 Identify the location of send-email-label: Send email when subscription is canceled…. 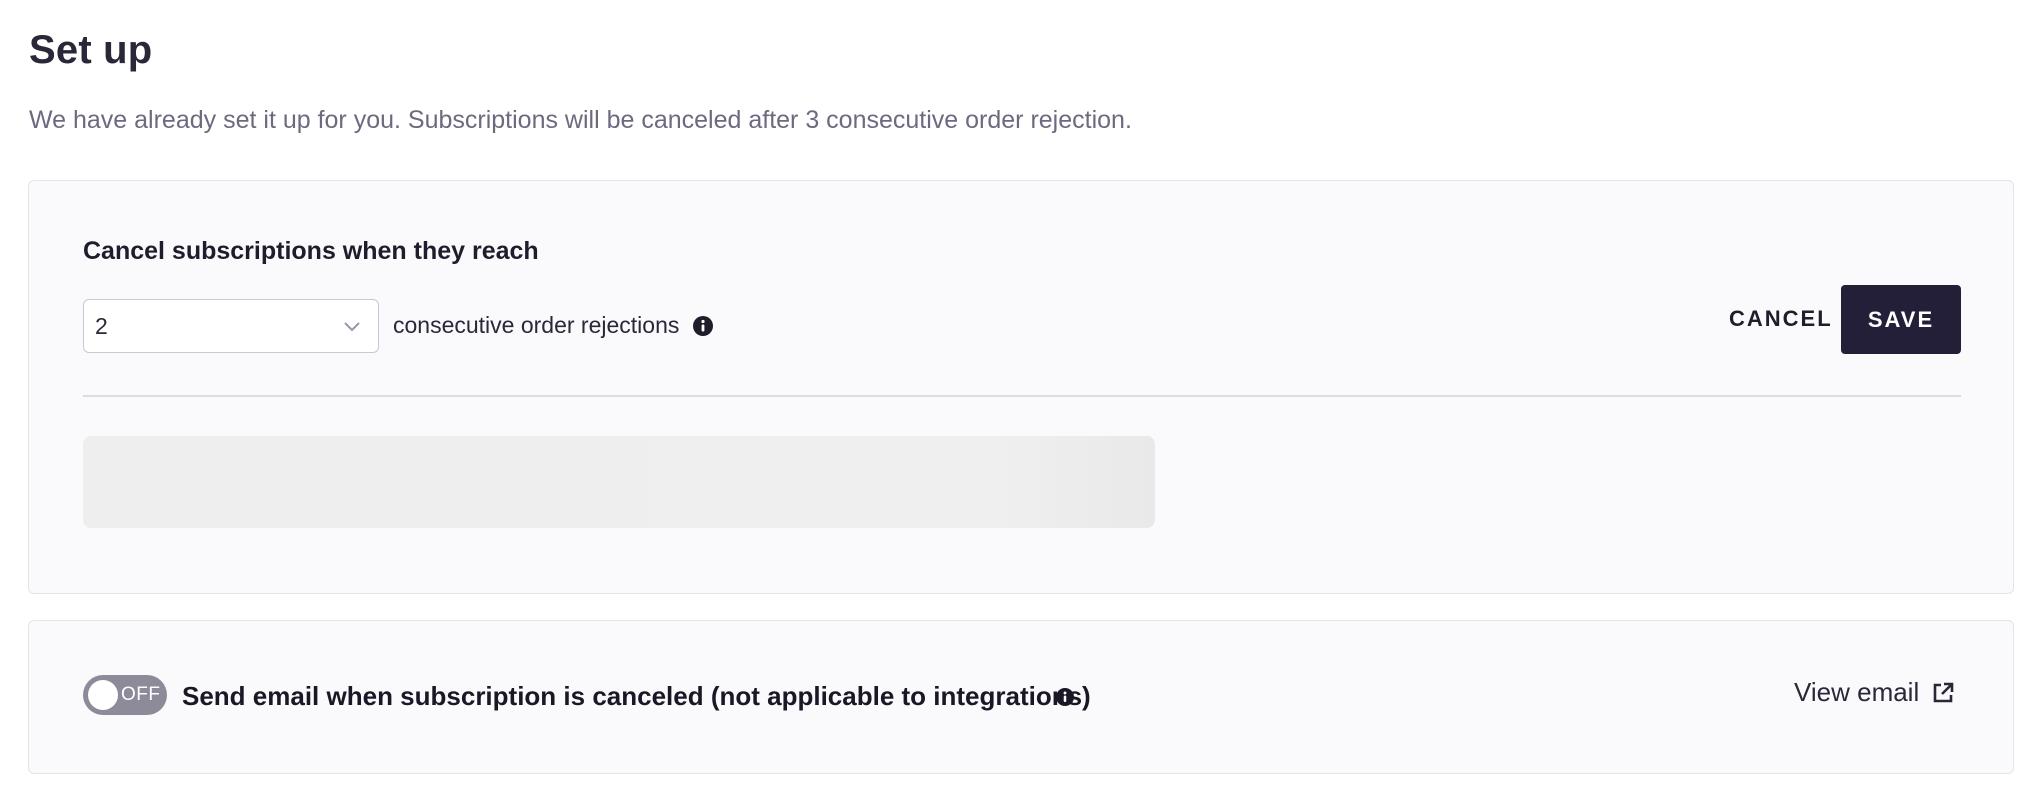
(636, 696).